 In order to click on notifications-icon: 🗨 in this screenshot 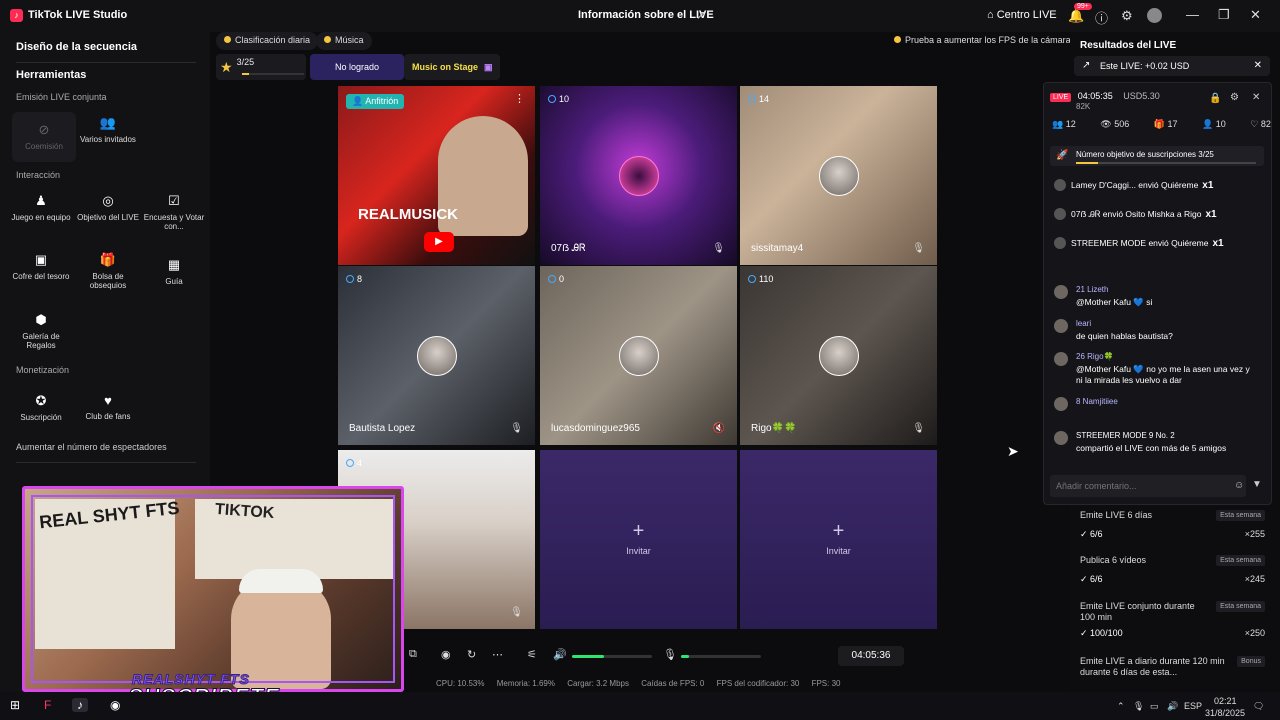, I will do `click(1258, 706)`.